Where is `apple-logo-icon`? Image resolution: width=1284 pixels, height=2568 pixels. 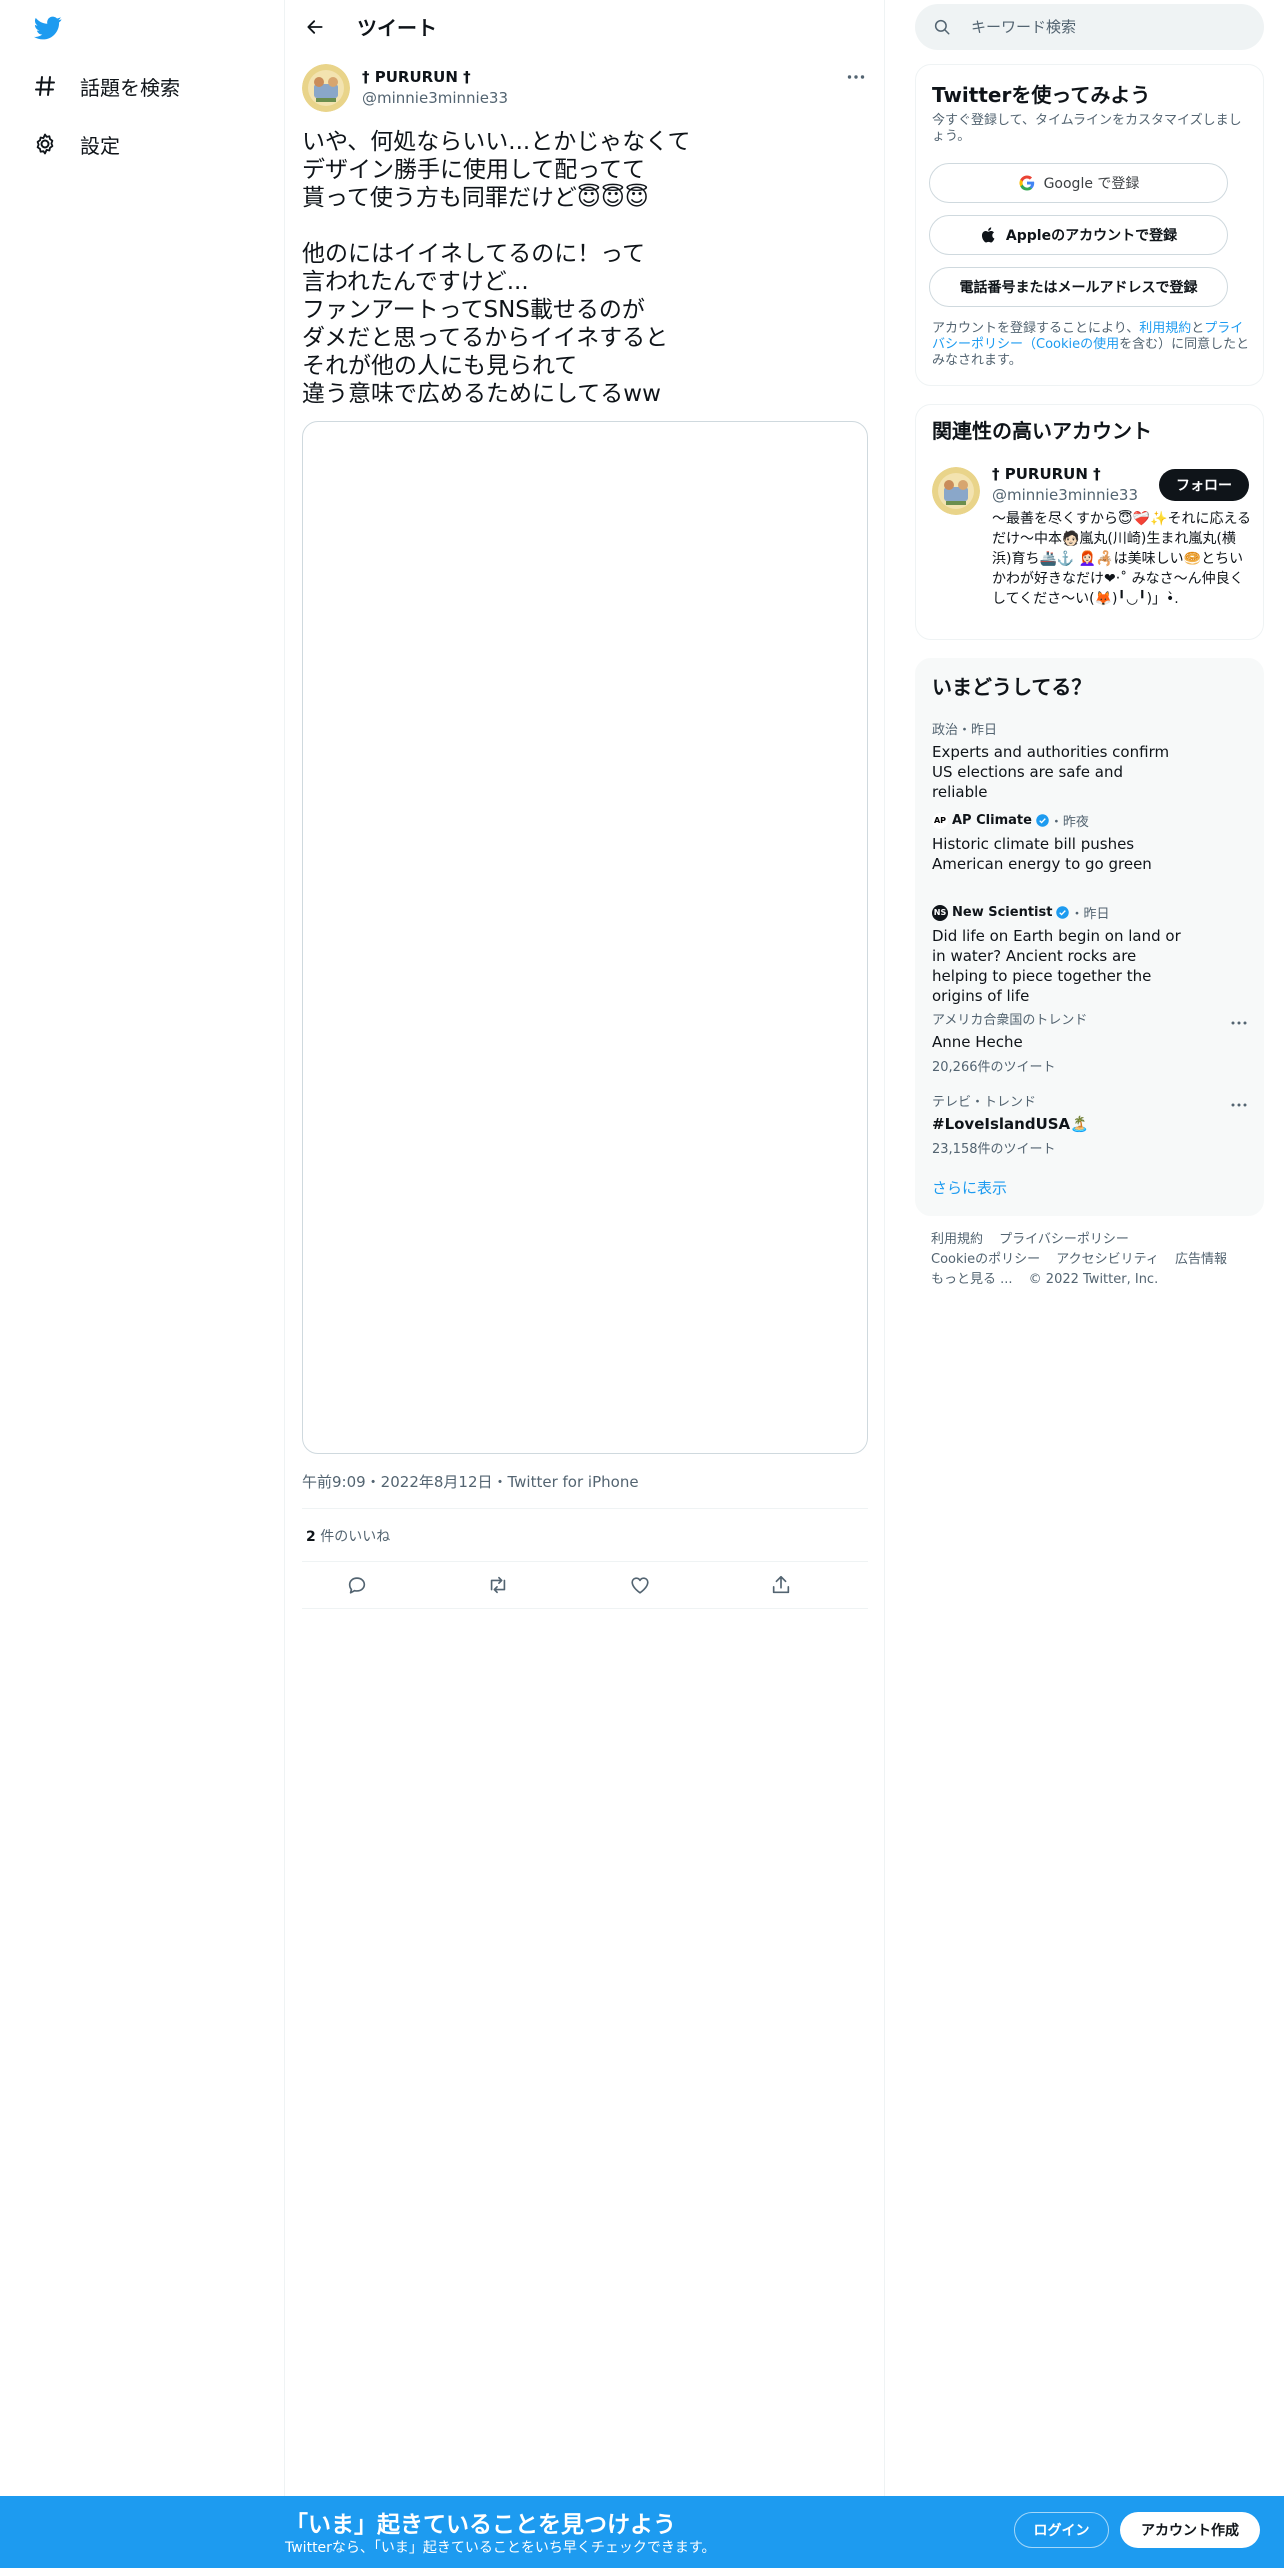
apple-logo-icon is located at coordinates (988, 235).